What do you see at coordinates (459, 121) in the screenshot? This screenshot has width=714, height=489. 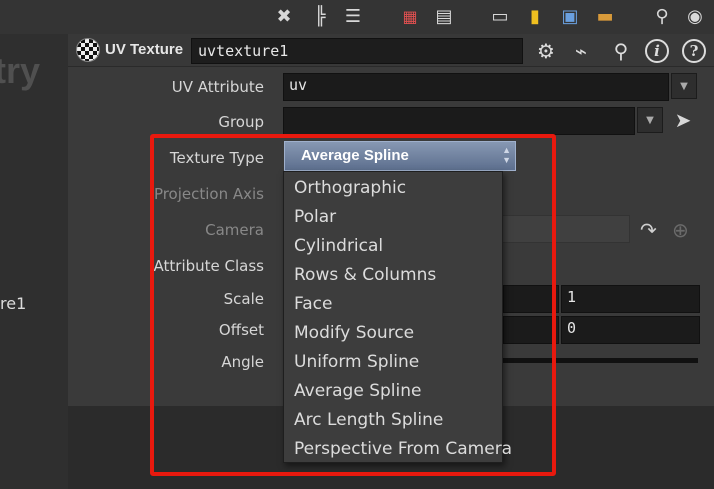 I see `group-field` at bounding box center [459, 121].